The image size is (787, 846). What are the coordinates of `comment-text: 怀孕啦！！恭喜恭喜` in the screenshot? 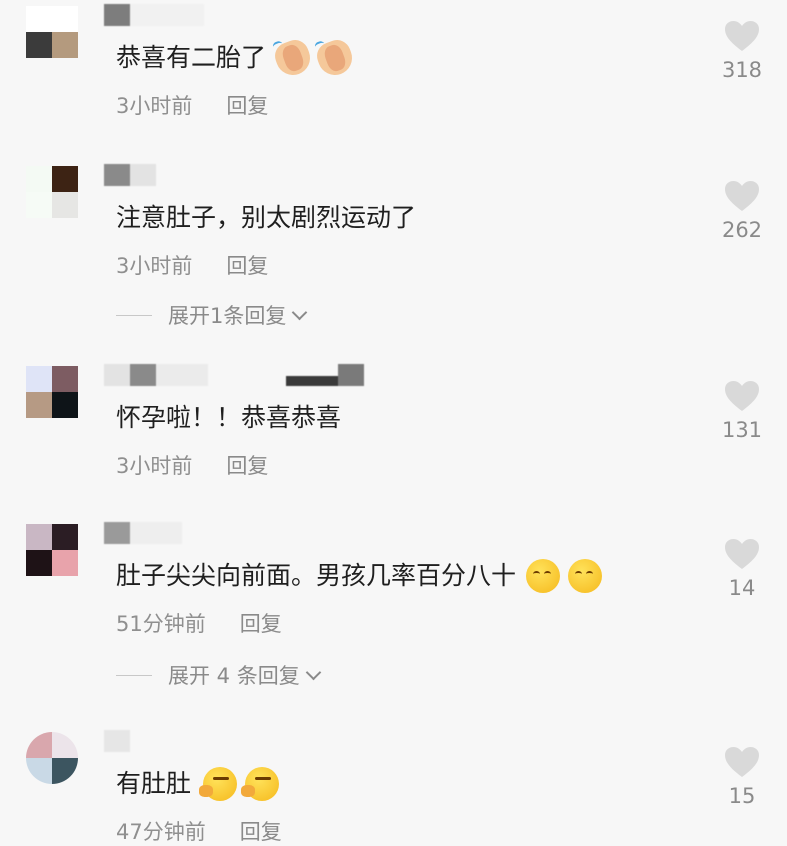 It's located at (229, 417).